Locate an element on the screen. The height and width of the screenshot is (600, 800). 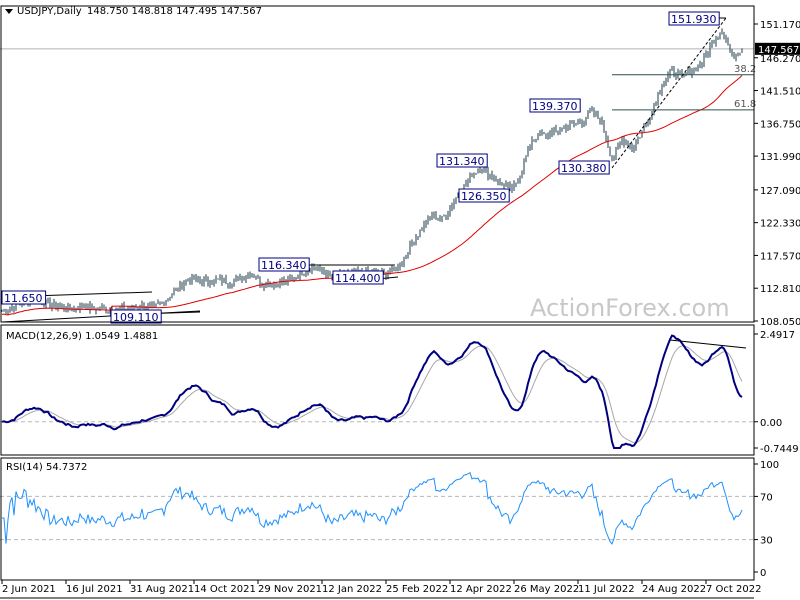
x-tick-label: 29 Nov 2021 is located at coordinates (290, 589).